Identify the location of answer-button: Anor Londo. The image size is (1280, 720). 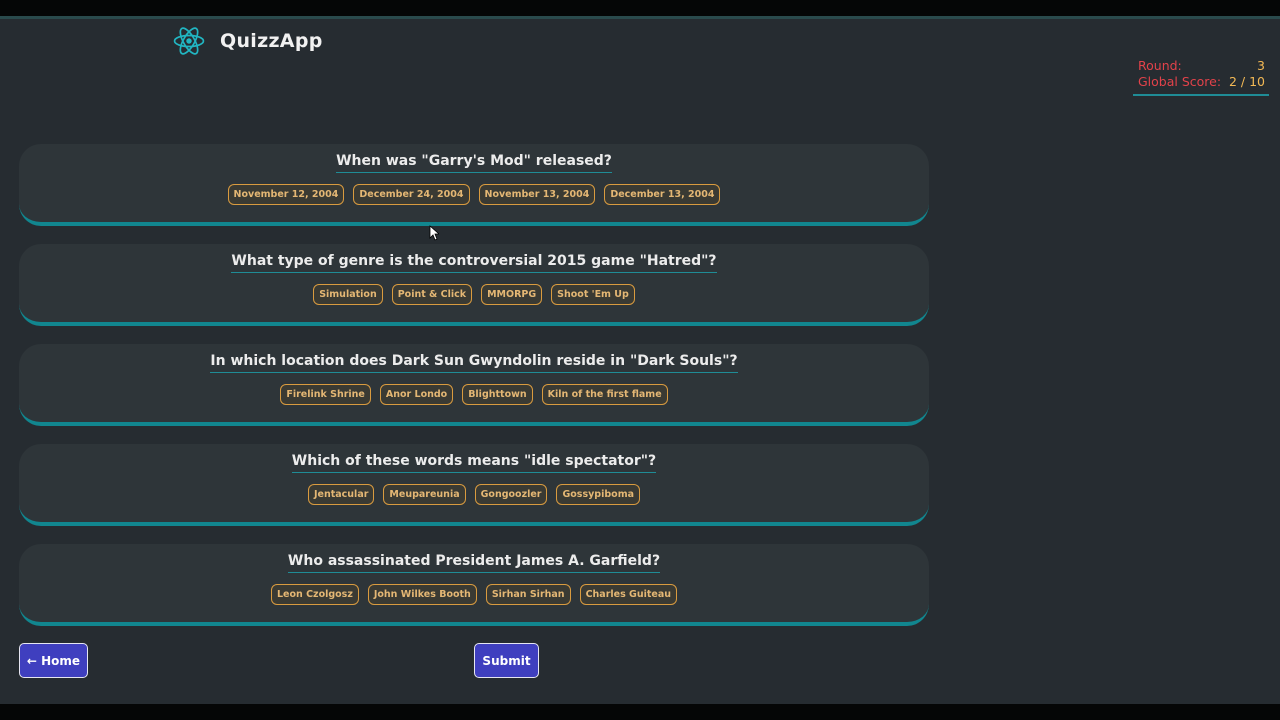
(416, 394).